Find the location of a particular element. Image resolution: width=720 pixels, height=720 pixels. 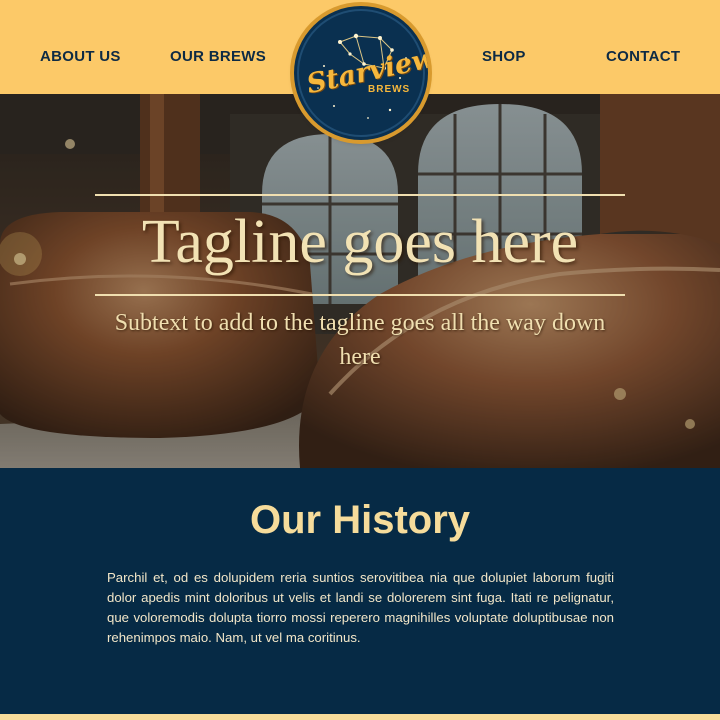

brand-logo: Starview BREWS is located at coordinates (361, 73).